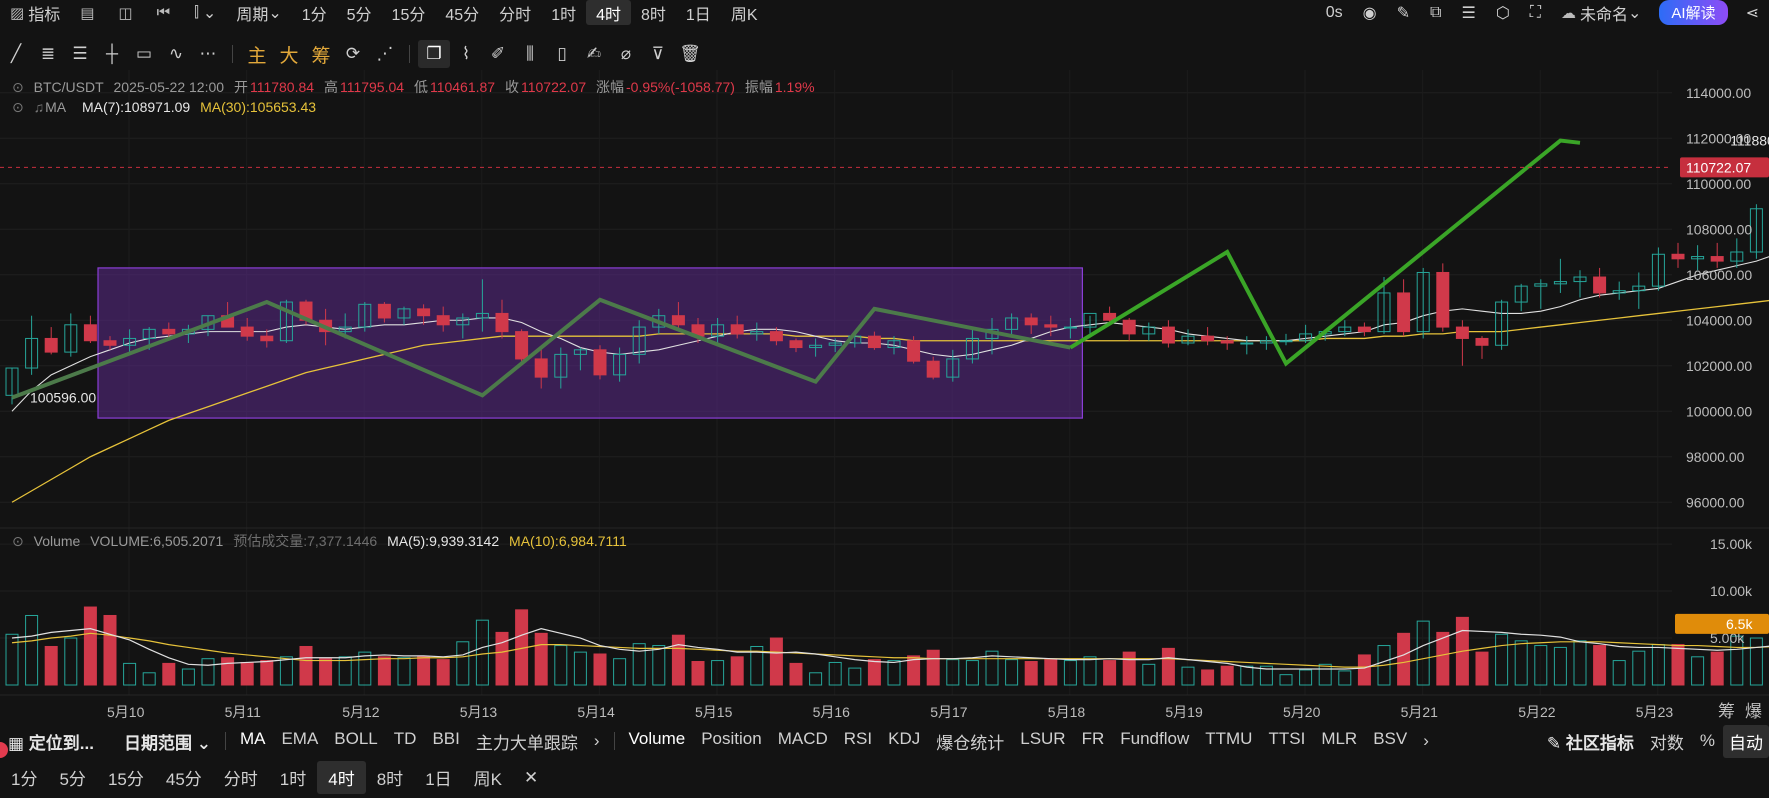 The height and width of the screenshot is (798, 1769). I want to click on settings-icon: ⬡, so click(1503, 12).